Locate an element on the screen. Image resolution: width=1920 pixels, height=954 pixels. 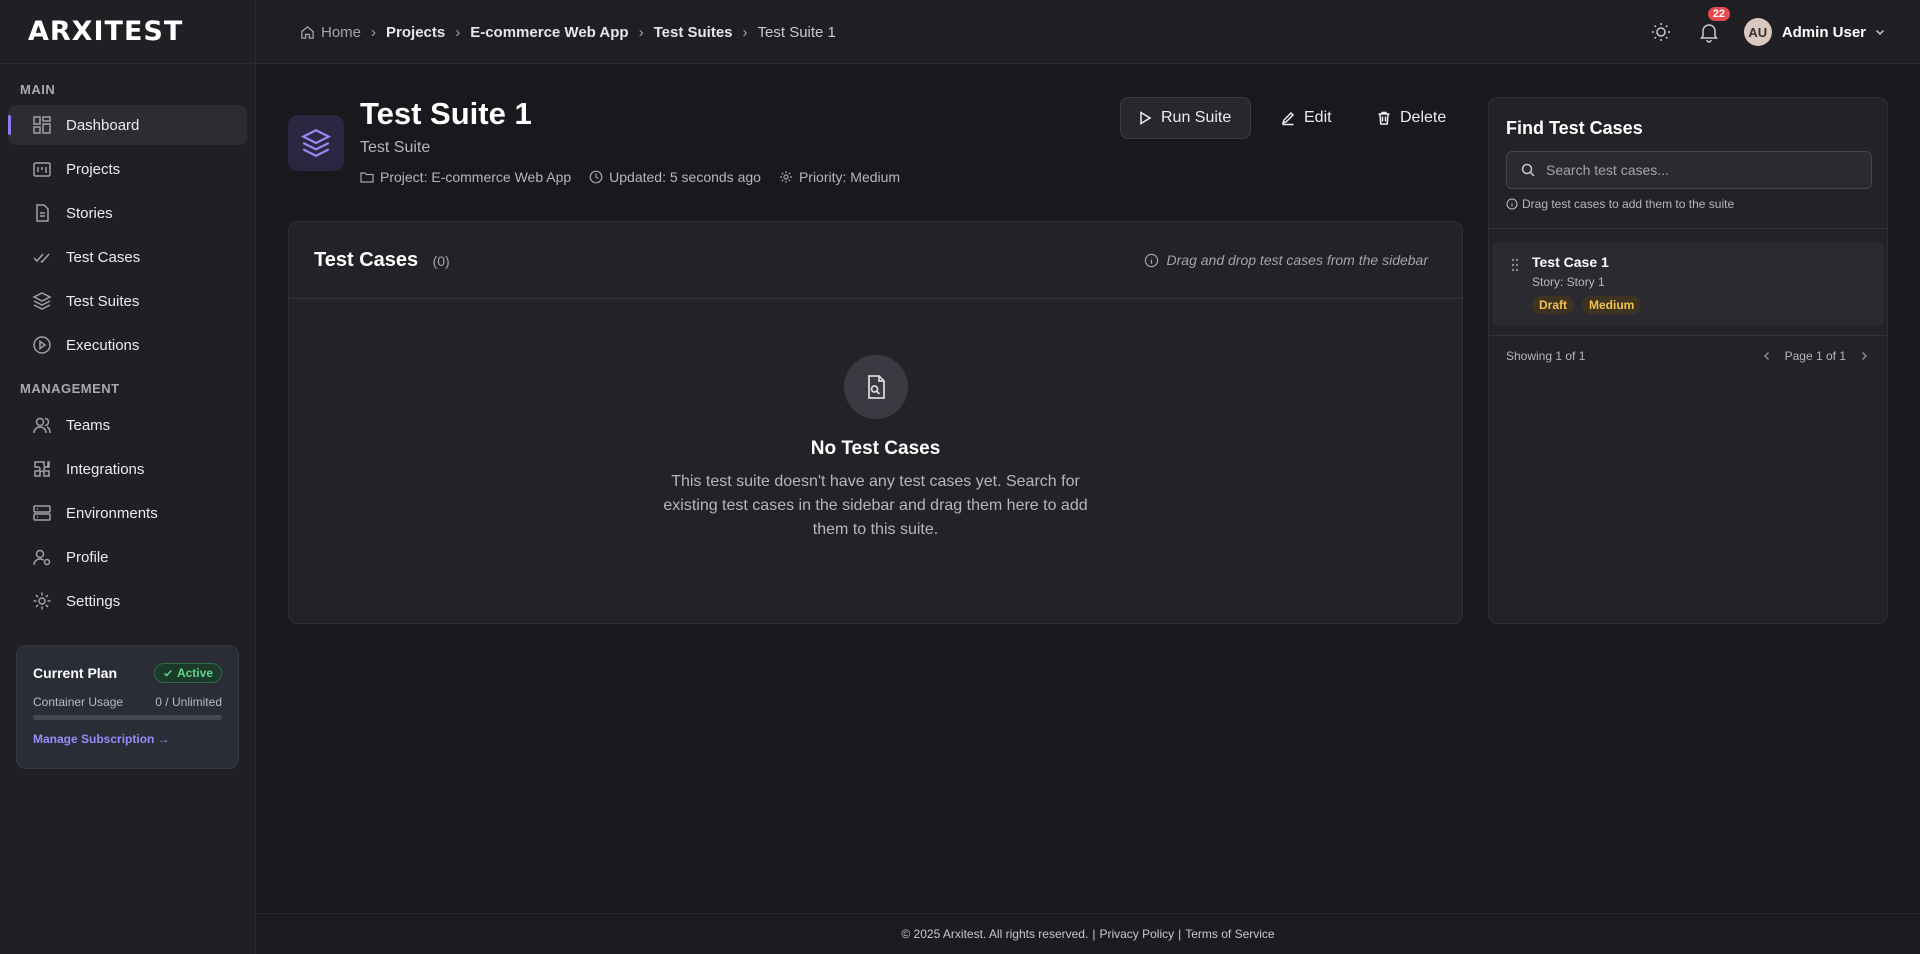
search-input is located at coordinates (1706, 170).